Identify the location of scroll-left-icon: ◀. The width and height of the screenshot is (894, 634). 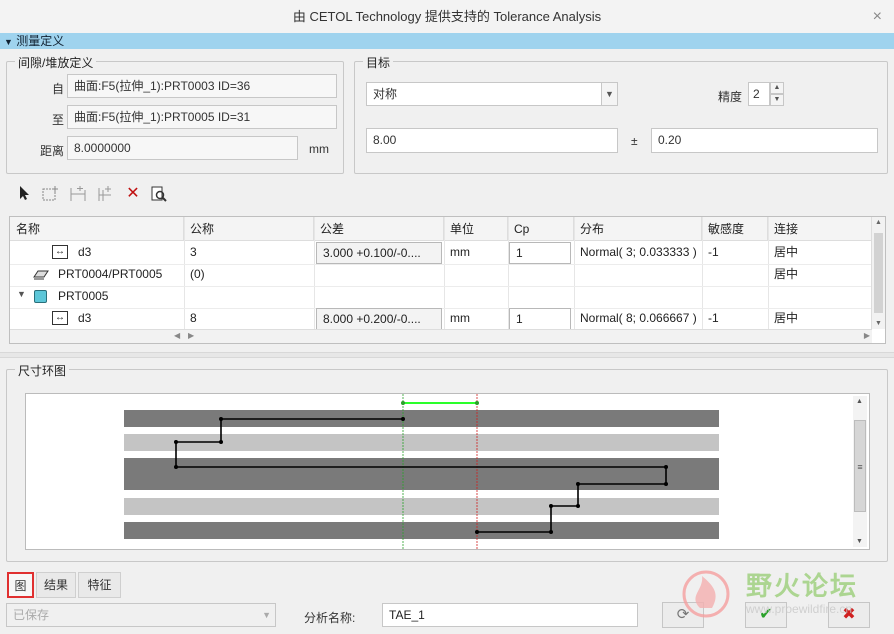
(177, 335).